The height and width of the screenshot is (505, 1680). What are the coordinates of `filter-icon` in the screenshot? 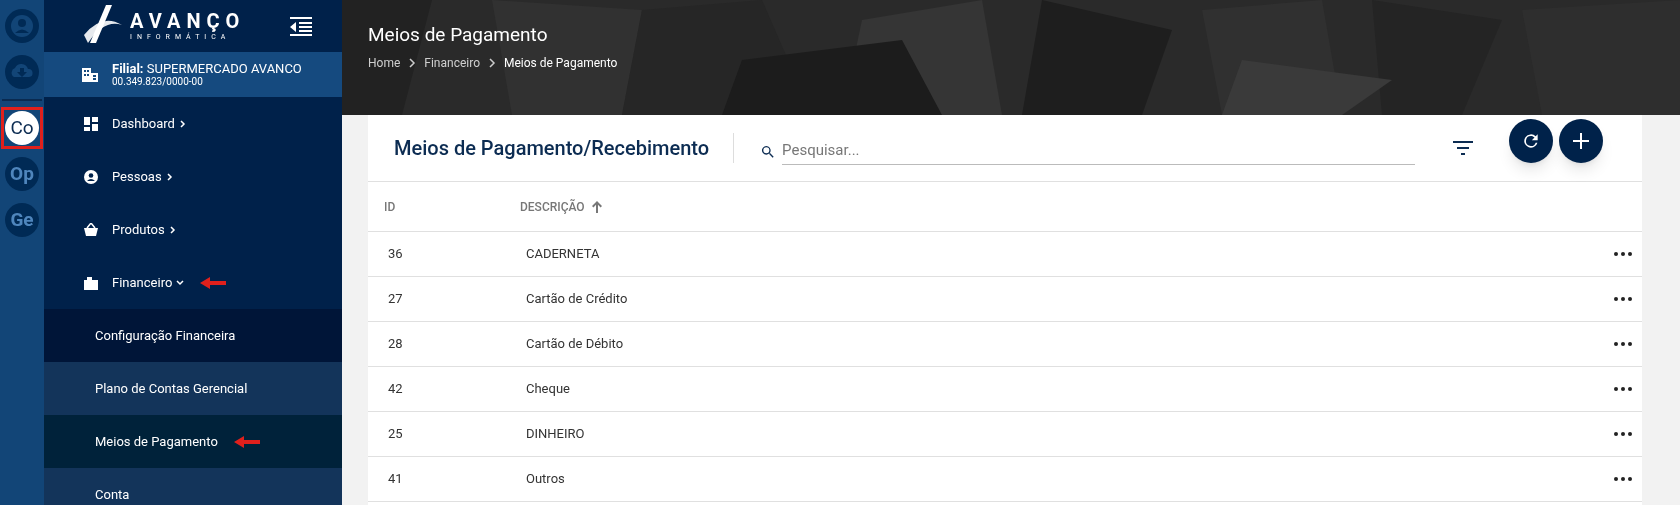 It's located at (1463, 148).